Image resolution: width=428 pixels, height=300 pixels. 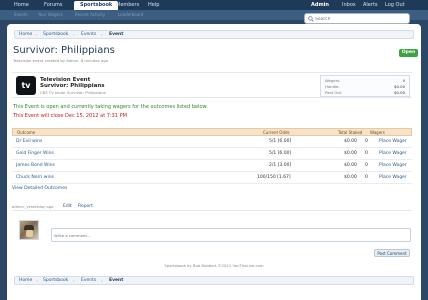 What do you see at coordinates (21, 15) in the screenshot?
I see `subnav-events: Events` at bounding box center [21, 15].